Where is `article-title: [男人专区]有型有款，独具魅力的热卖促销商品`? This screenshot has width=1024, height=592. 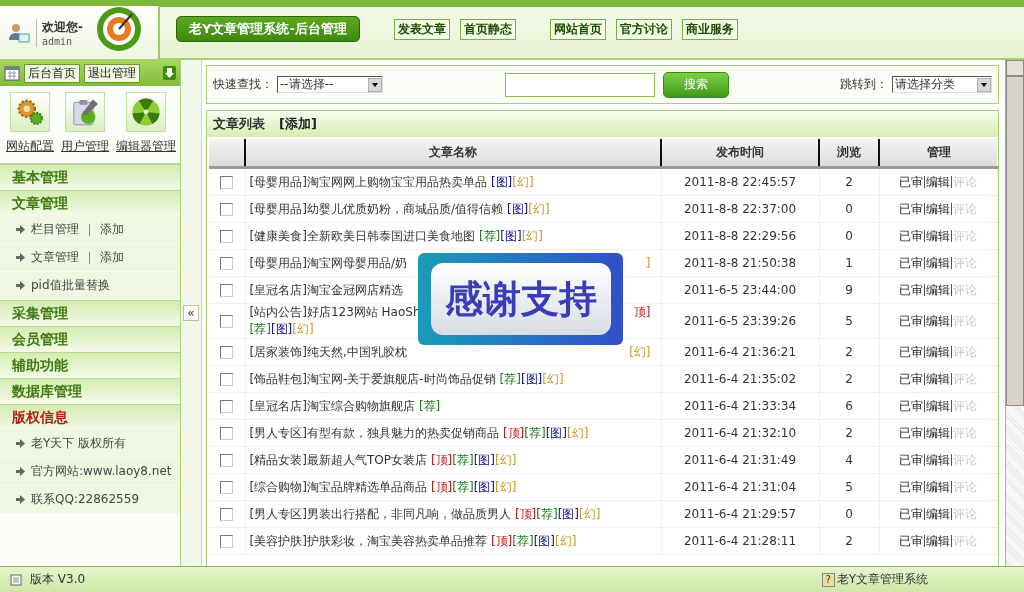
article-title: [男人专区]有型有款，独具魅力的热卖促销商品 is located at coordinates (374, 433).